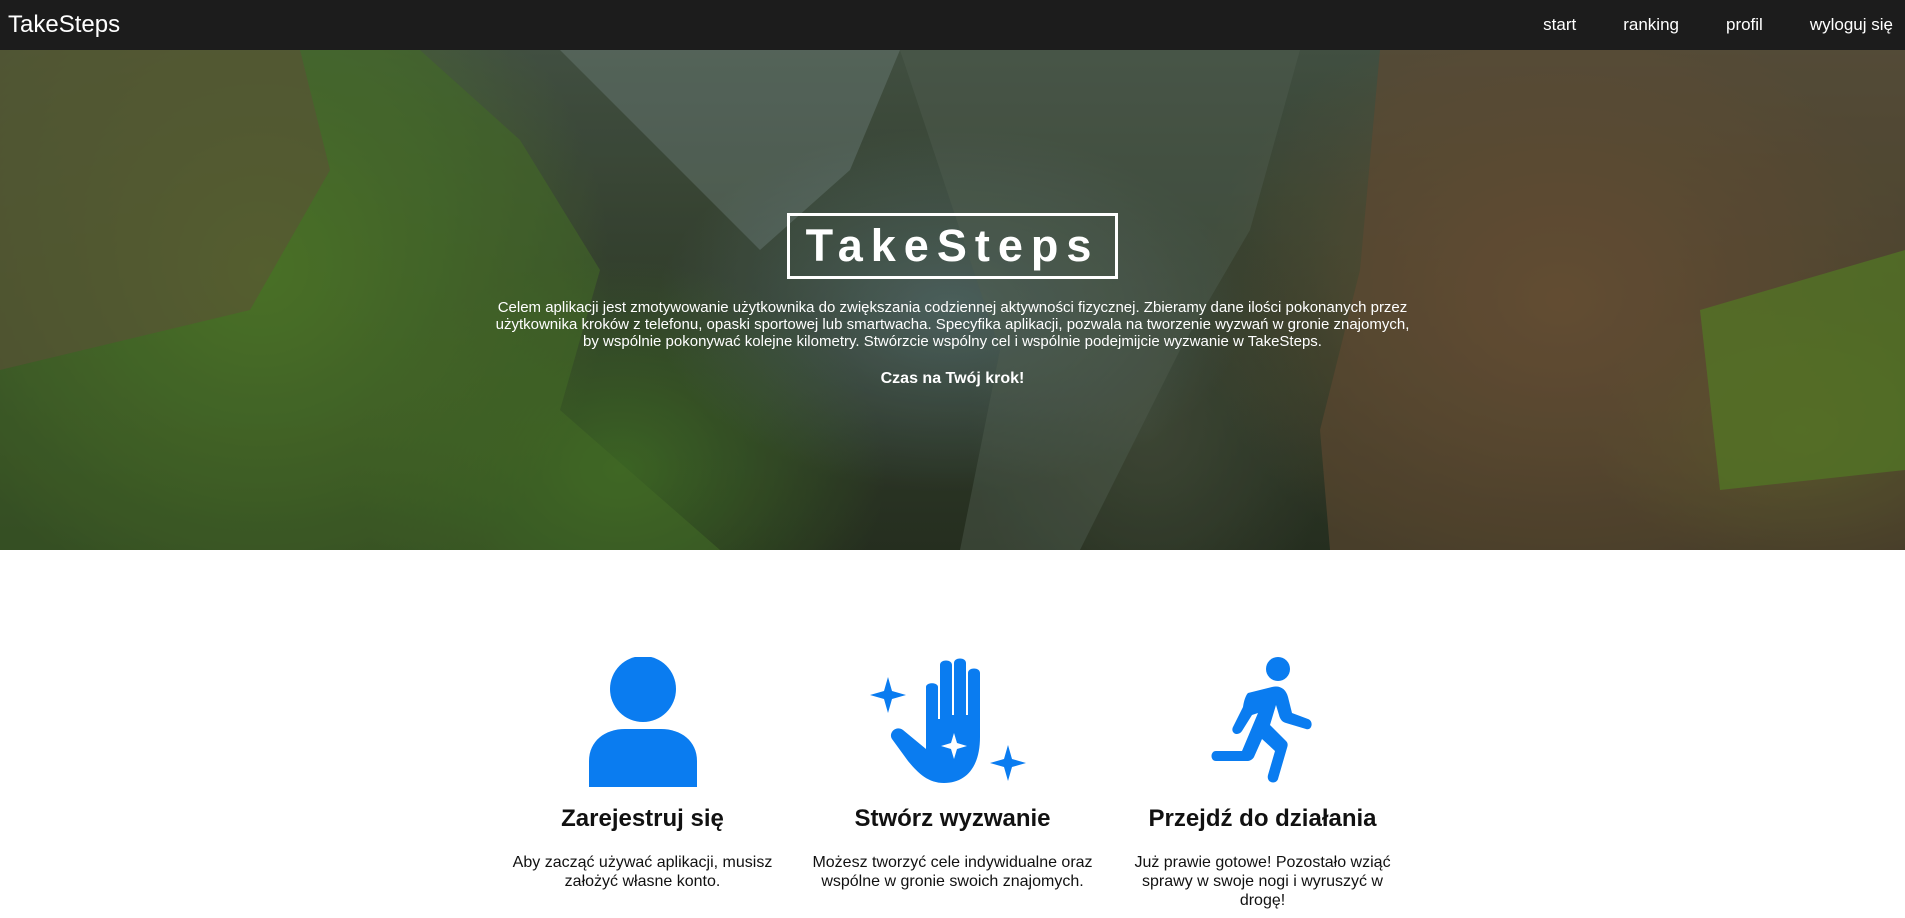  I want to click on nav-link-ranking: ranking, so click(1651, 25).